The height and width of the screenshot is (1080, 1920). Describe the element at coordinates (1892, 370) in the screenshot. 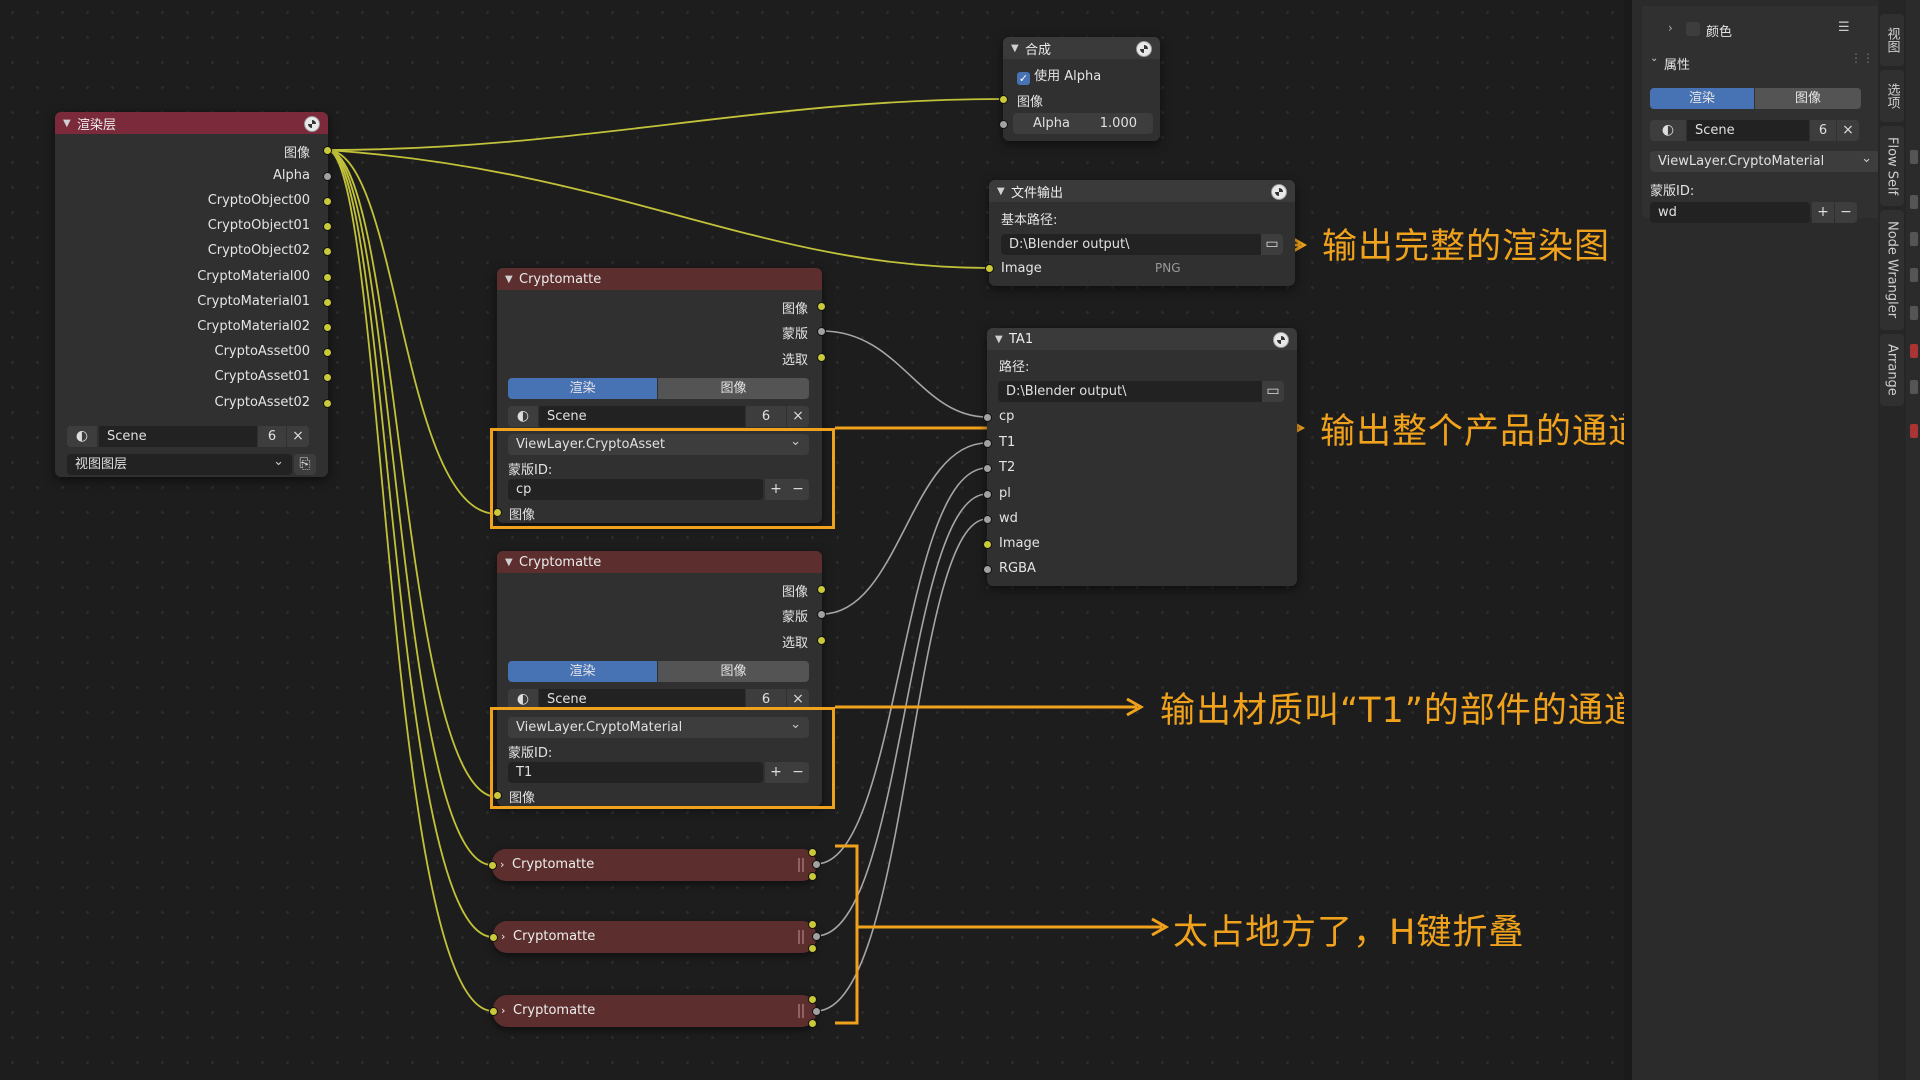

I see `tab-arrange: Arrange` at that location.